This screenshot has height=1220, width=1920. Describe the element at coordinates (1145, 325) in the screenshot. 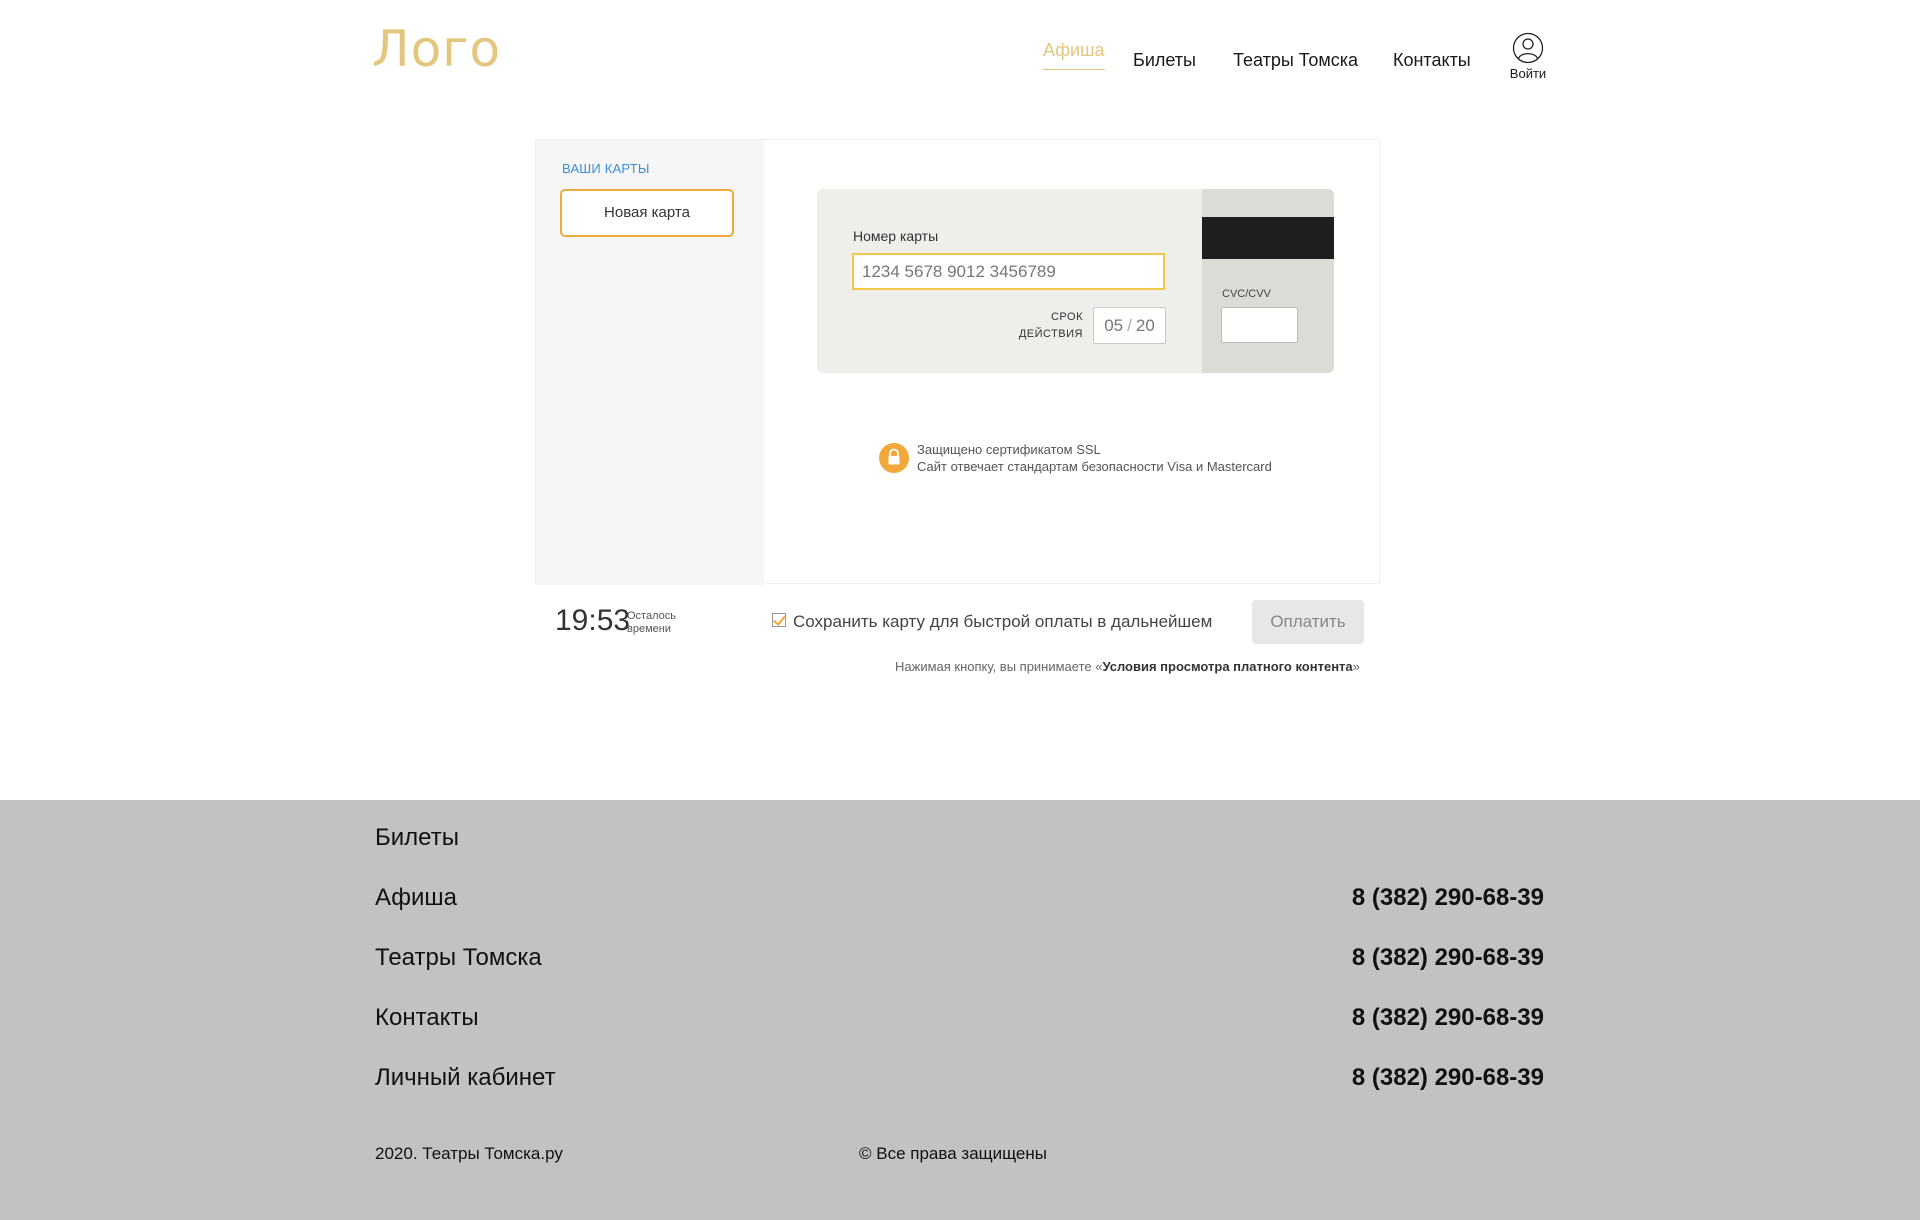

I see `expiry-year: 20` at that location.